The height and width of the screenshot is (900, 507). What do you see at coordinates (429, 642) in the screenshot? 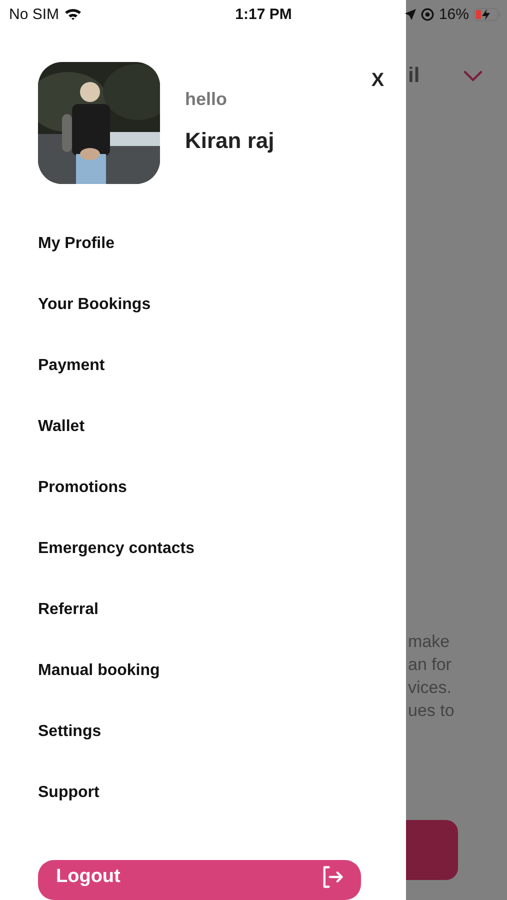
I see `background-text: make` at bounding box center [429, 642].